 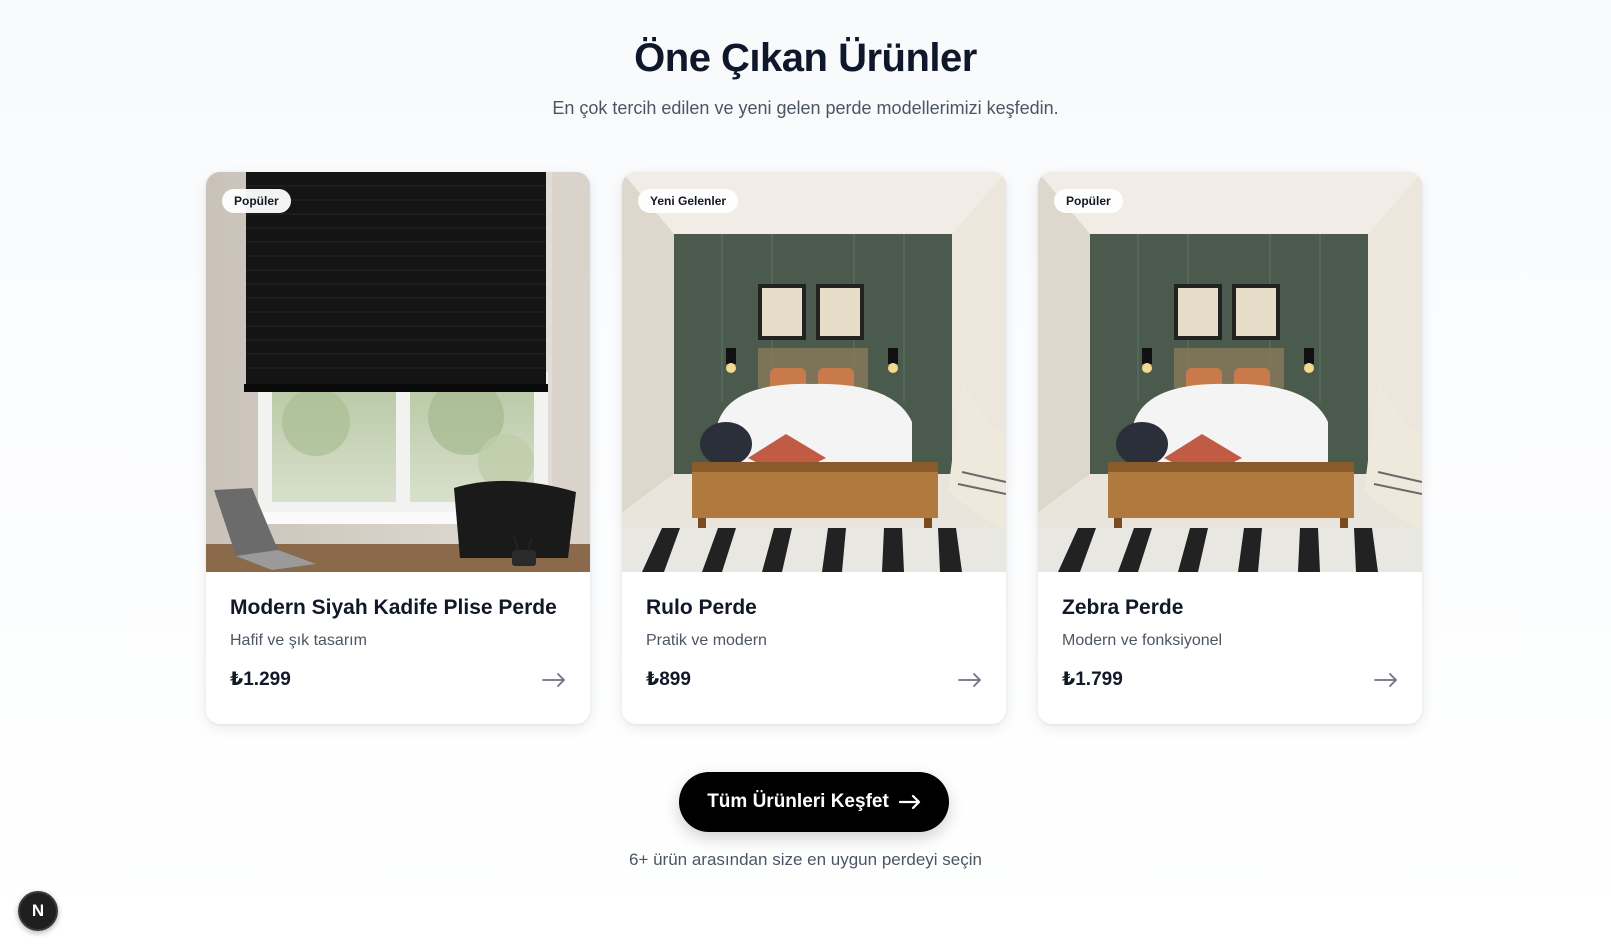 What do you see at coordinates (668, 679) in the screenshot?
I see `product-price: ₺899` at bounding box center [668, 679].